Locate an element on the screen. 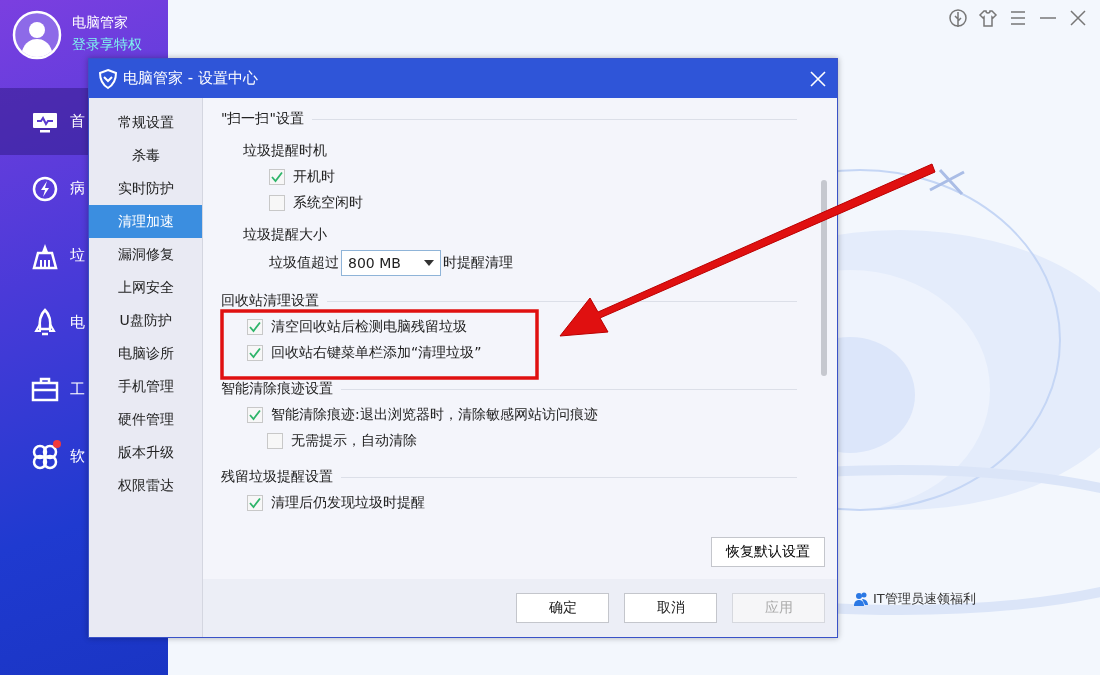 The image size is (1100, 675). shirt-icon is located at coordinates (988, 18).